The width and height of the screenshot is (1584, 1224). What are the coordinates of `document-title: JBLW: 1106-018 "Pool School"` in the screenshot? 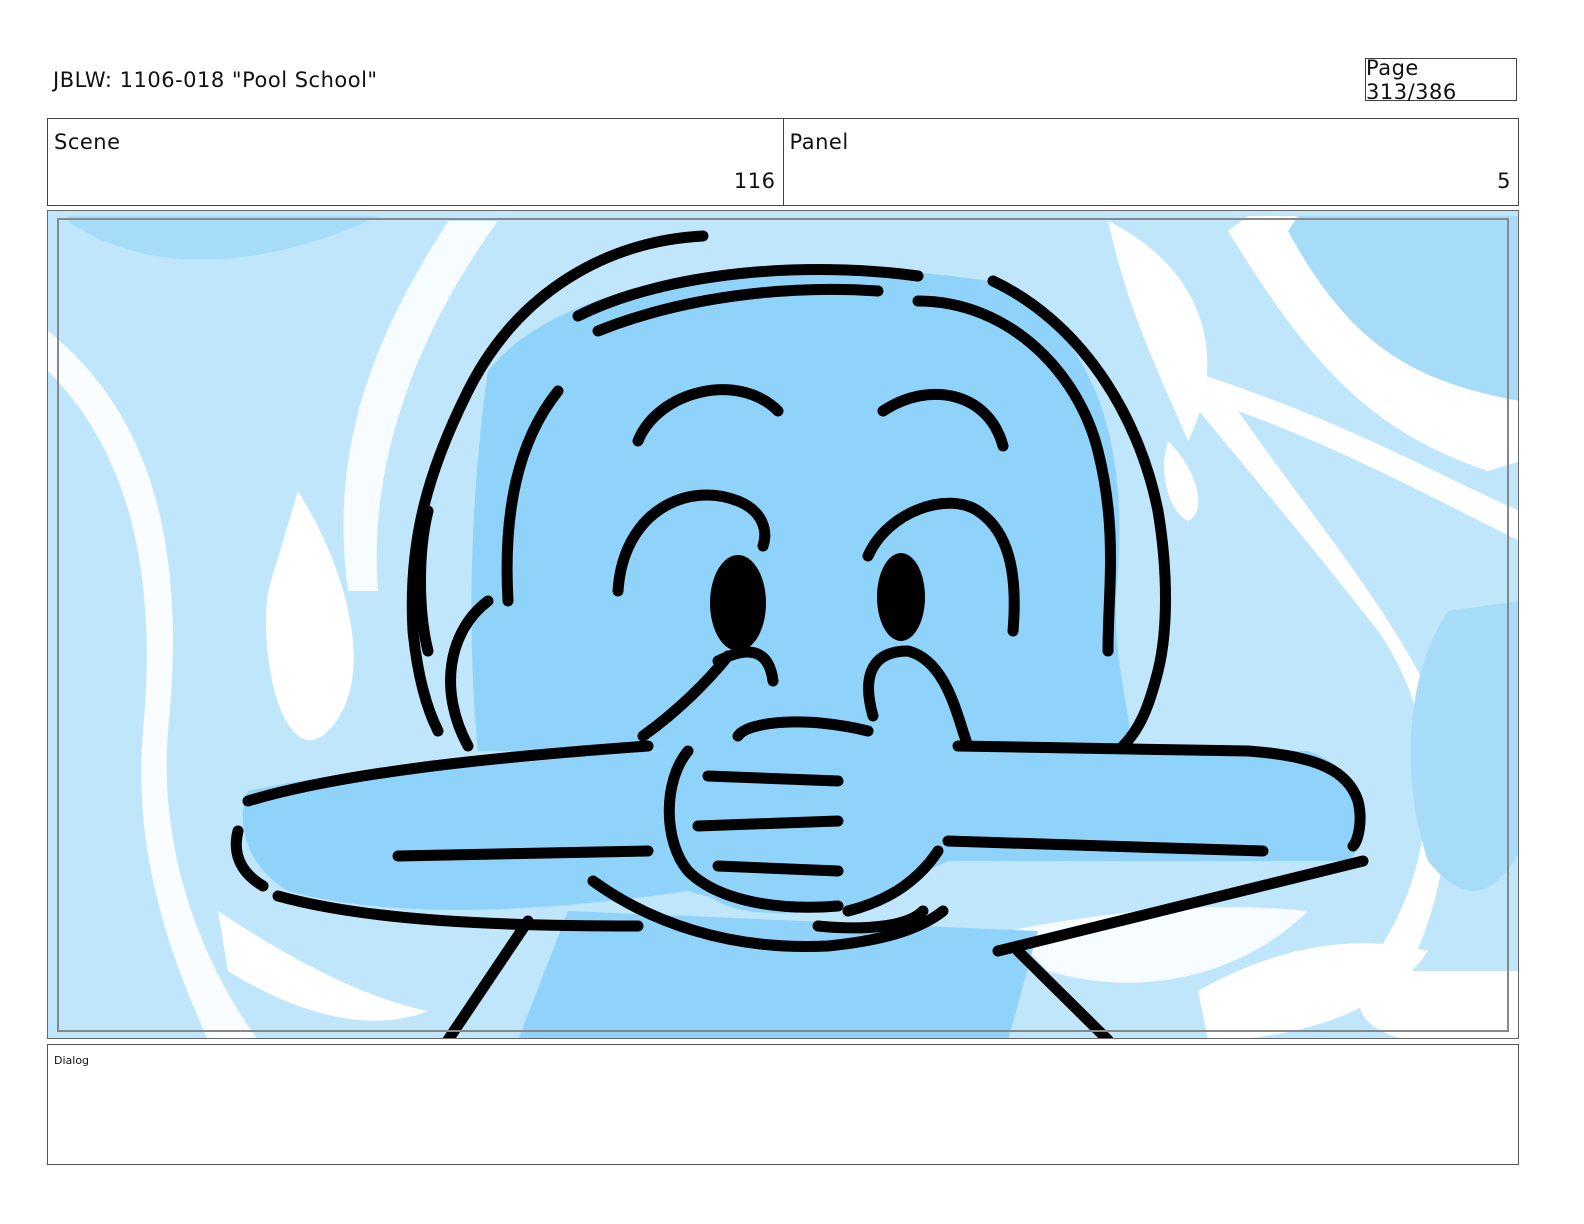 It's located at (215, 80).